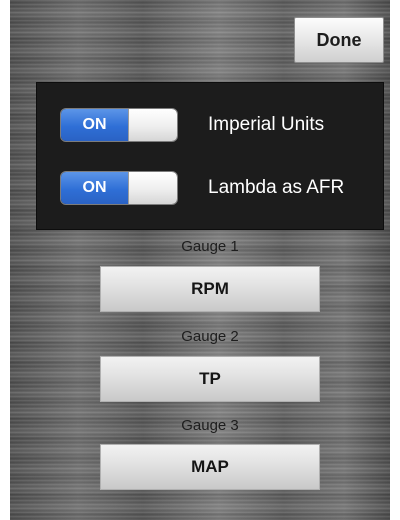 The height and width of the screenshot is (520, 400). I want to click on imperial-units-toggle: ON, so click(119, 125).